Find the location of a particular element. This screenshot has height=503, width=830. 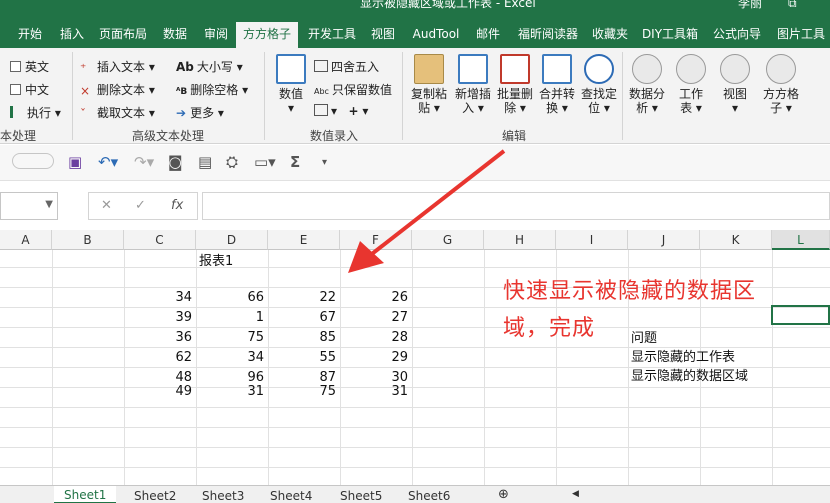

english-checkbox: 英文 is located at coordinates (29, 66).